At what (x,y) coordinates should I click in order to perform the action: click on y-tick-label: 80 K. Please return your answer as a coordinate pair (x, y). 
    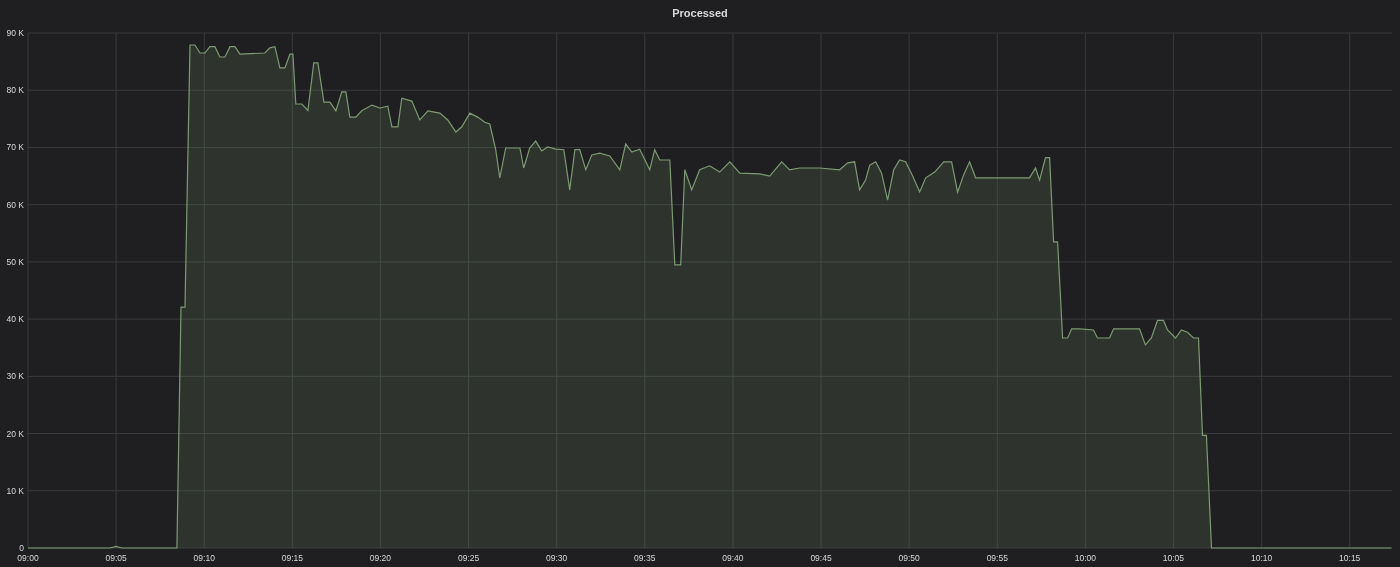
    Looking at the image, I should click on (15, 90).